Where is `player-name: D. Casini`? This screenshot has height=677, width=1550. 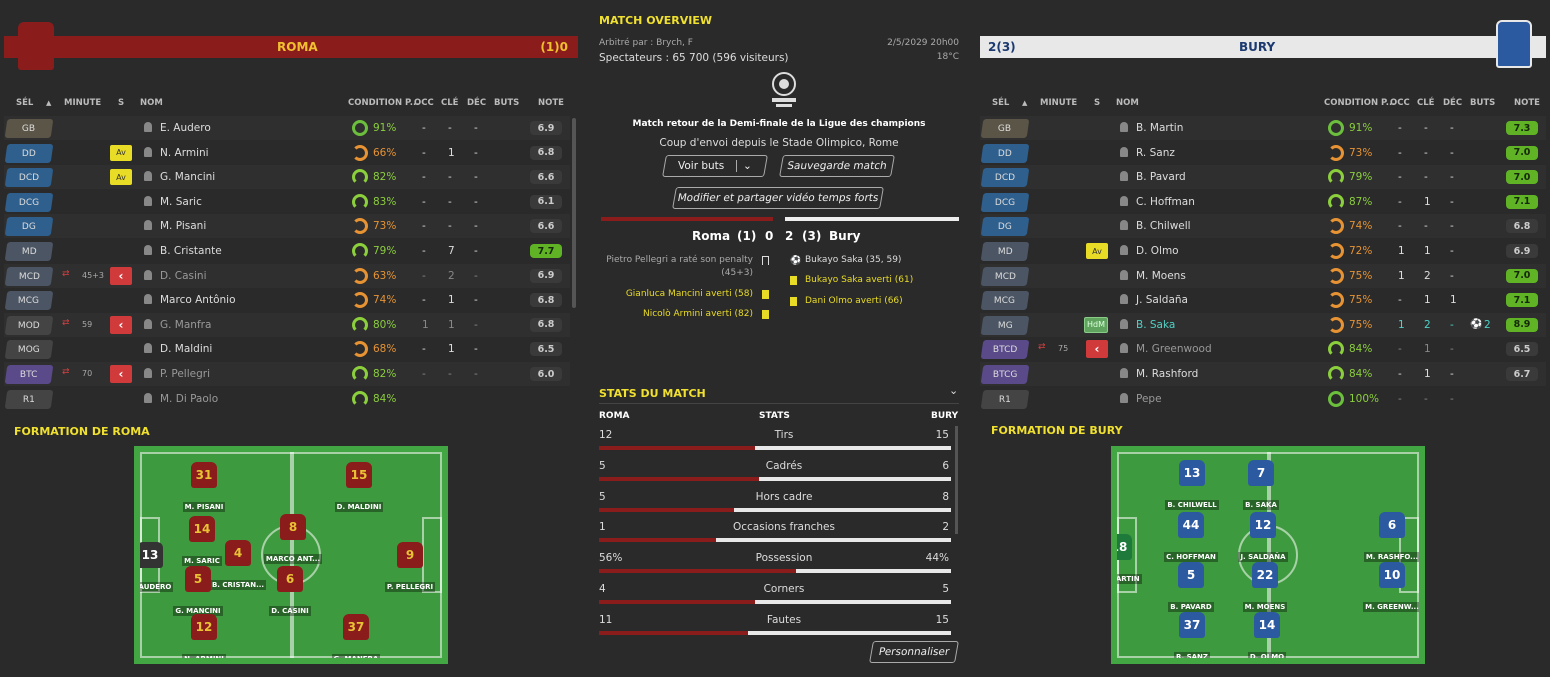
player-name: D. Casini is located at coordinates (183, 276).